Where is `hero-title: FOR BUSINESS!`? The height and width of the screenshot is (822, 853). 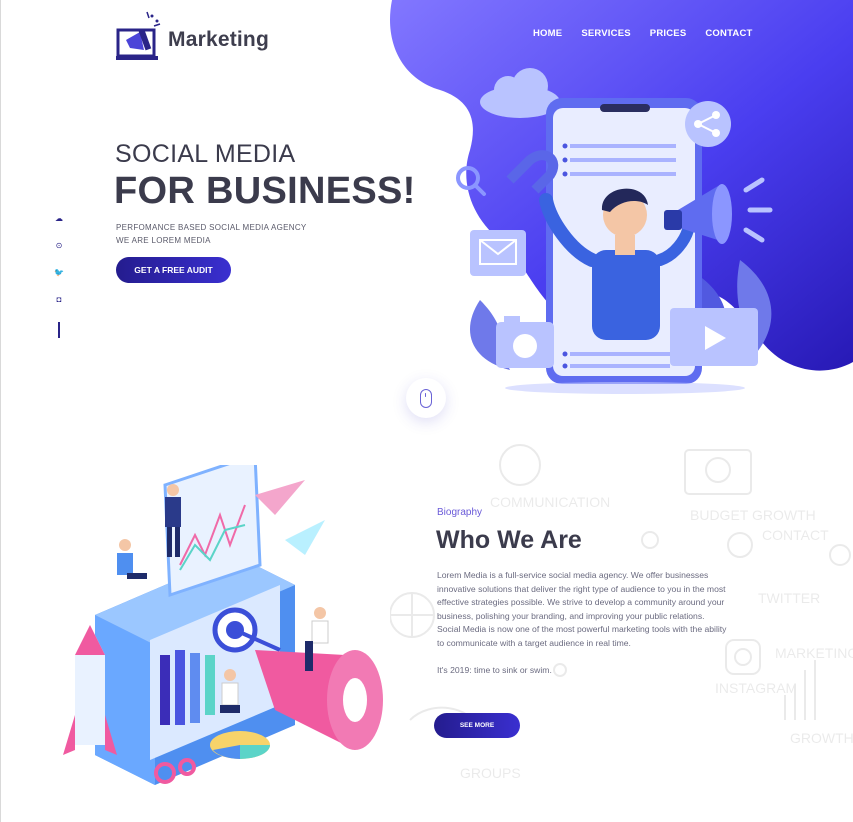 hero-title: FOR BUSINESS! is located at coordinates (265, 191).